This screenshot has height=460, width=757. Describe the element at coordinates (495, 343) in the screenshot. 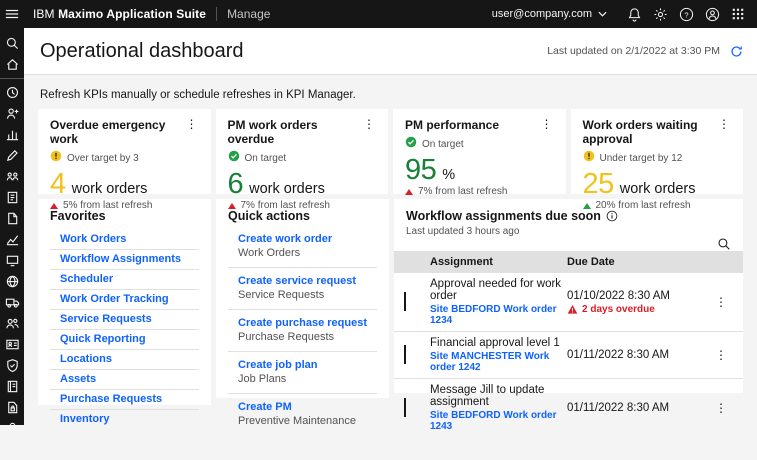

I see `assignment-title: Financial approval level 1` at that location.